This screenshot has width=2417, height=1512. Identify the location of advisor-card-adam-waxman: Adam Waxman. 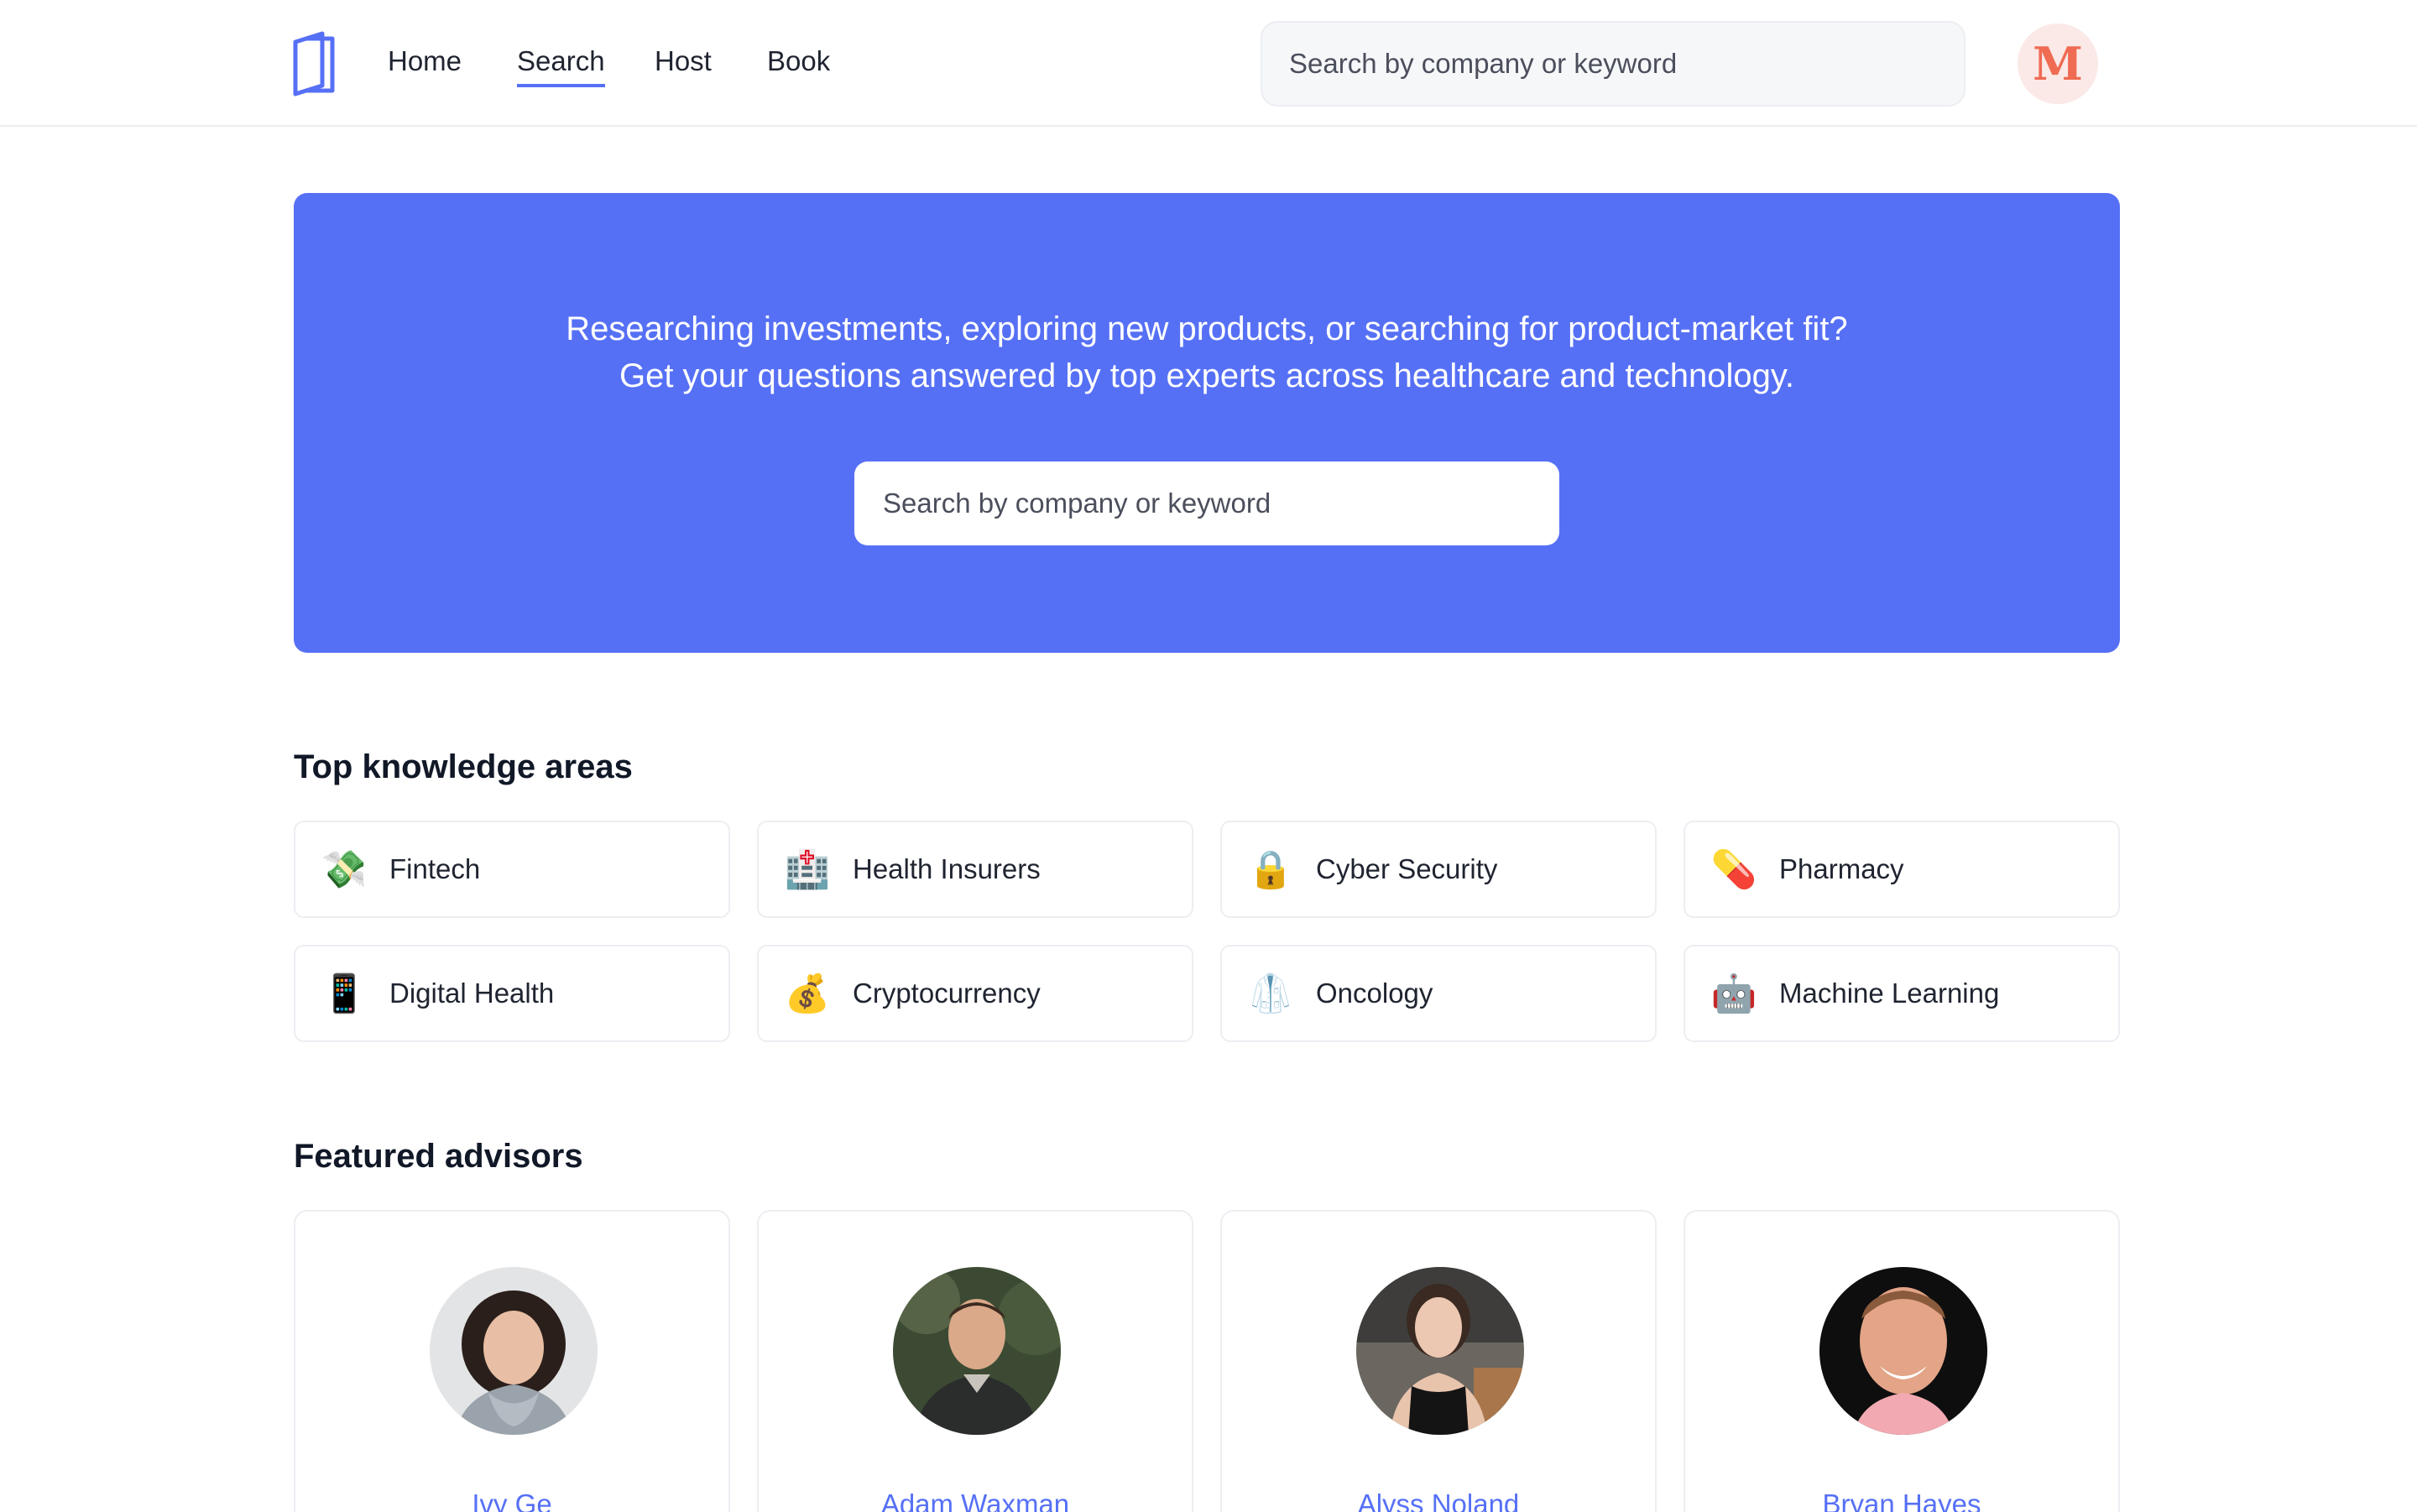
(975, 1361).